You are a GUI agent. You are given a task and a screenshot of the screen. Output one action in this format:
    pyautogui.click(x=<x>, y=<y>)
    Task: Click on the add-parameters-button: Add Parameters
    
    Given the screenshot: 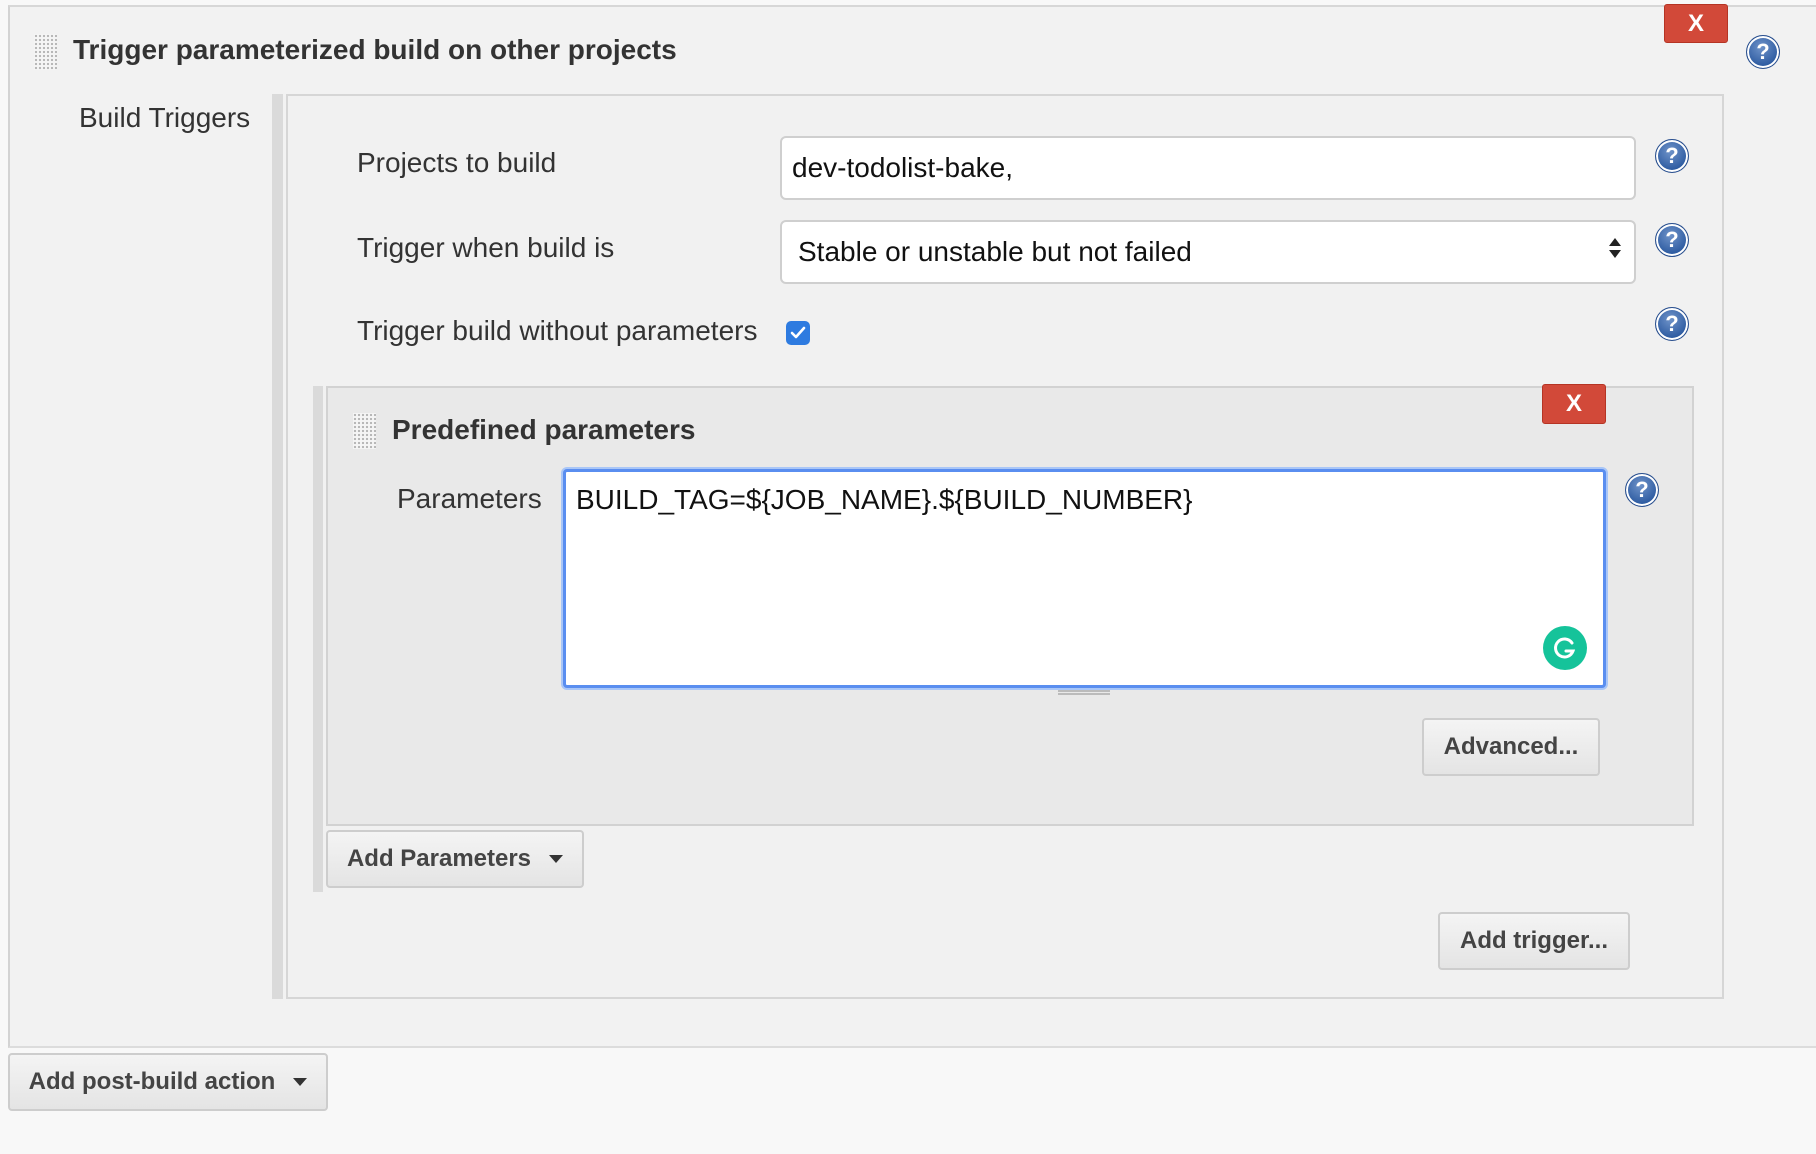 What is the action you would take?
    pyautogui.click(x=455, y=859)
    